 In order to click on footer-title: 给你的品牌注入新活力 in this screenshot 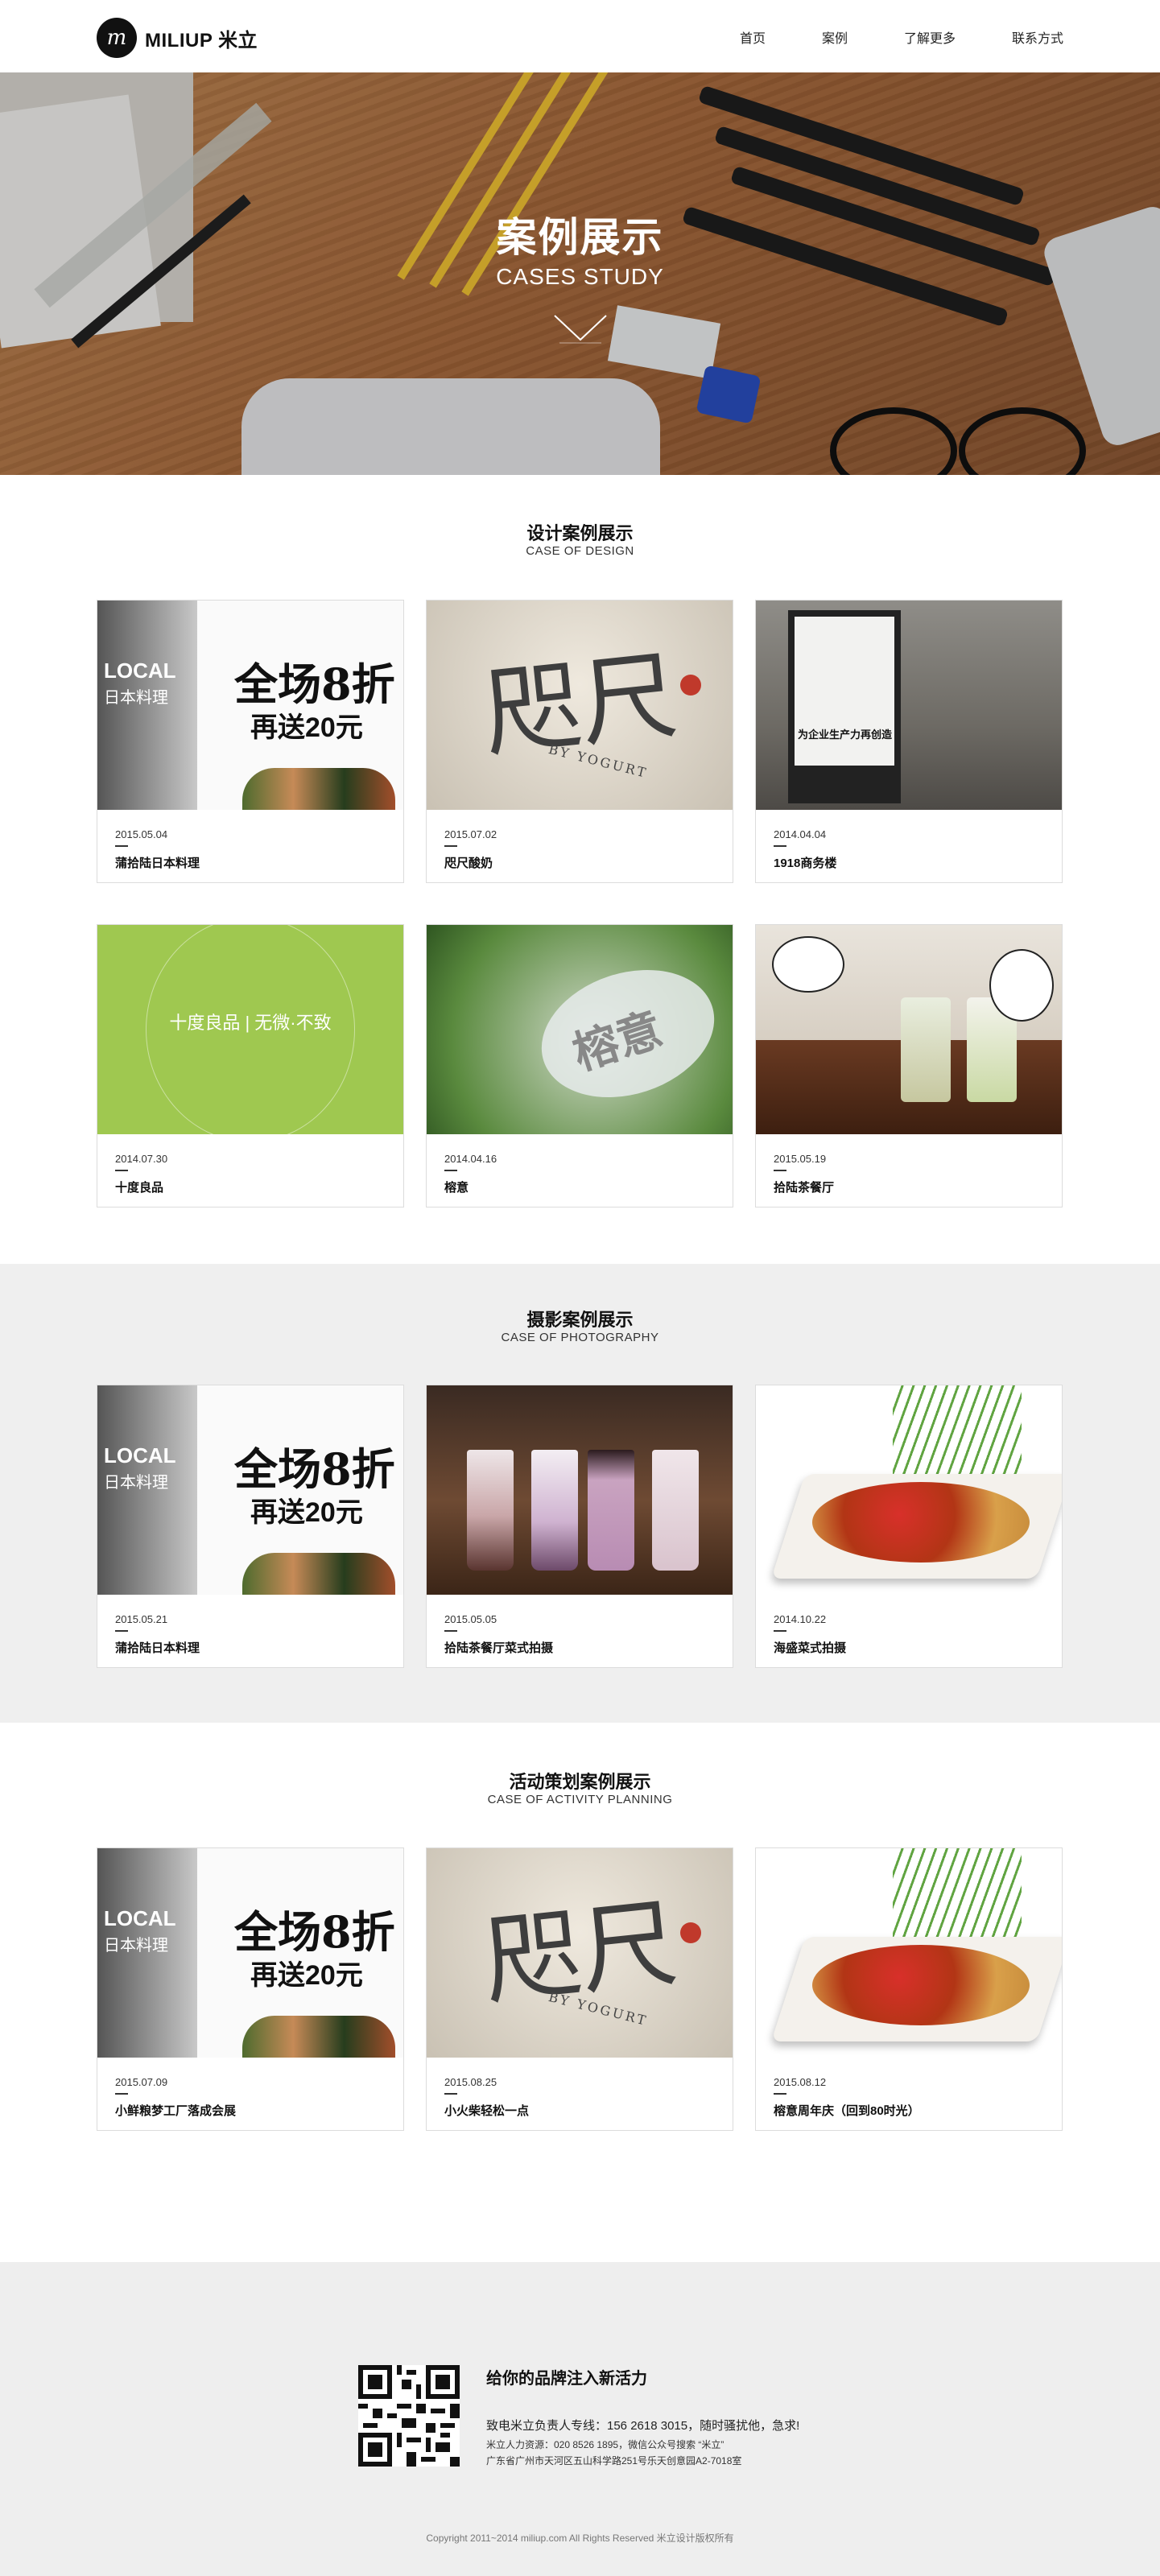, I will do `click(566, 2379)`.